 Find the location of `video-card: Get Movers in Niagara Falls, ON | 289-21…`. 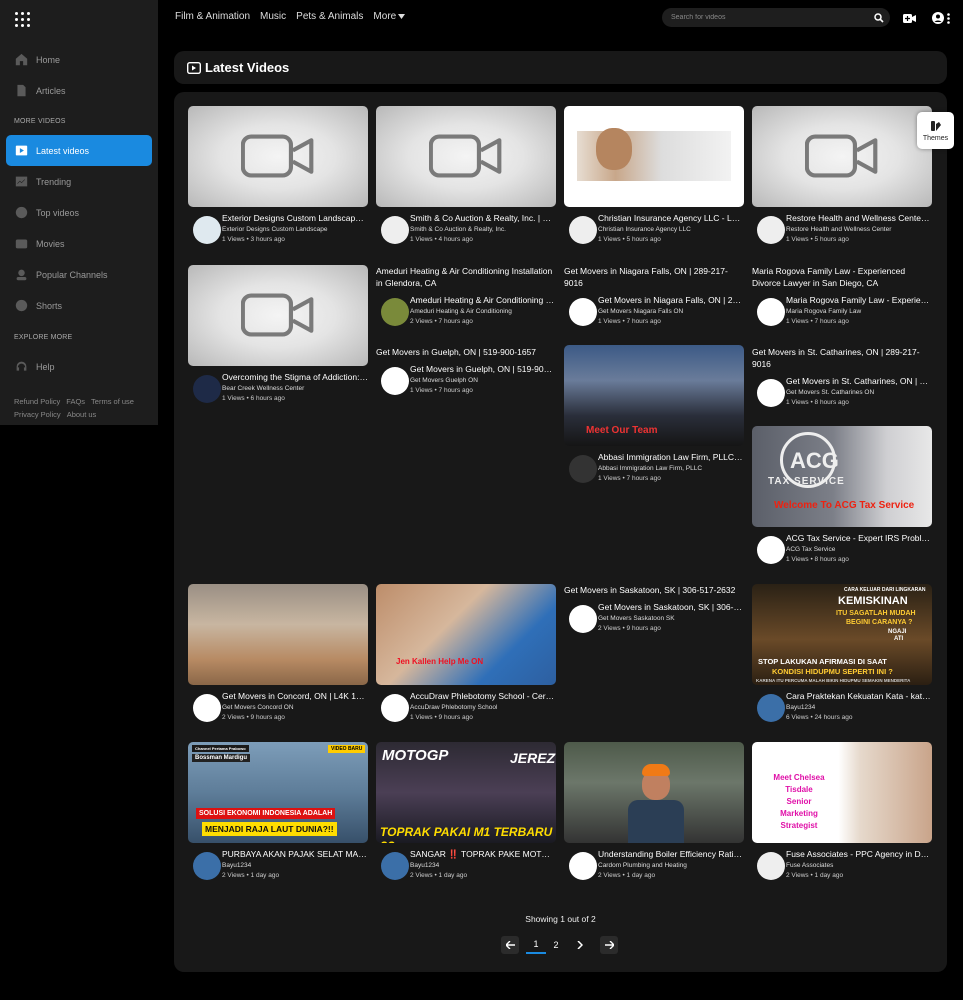

video-card: Get Movers in Niagara Falls, ON | 289-21… is located at coordinates (654, 300).